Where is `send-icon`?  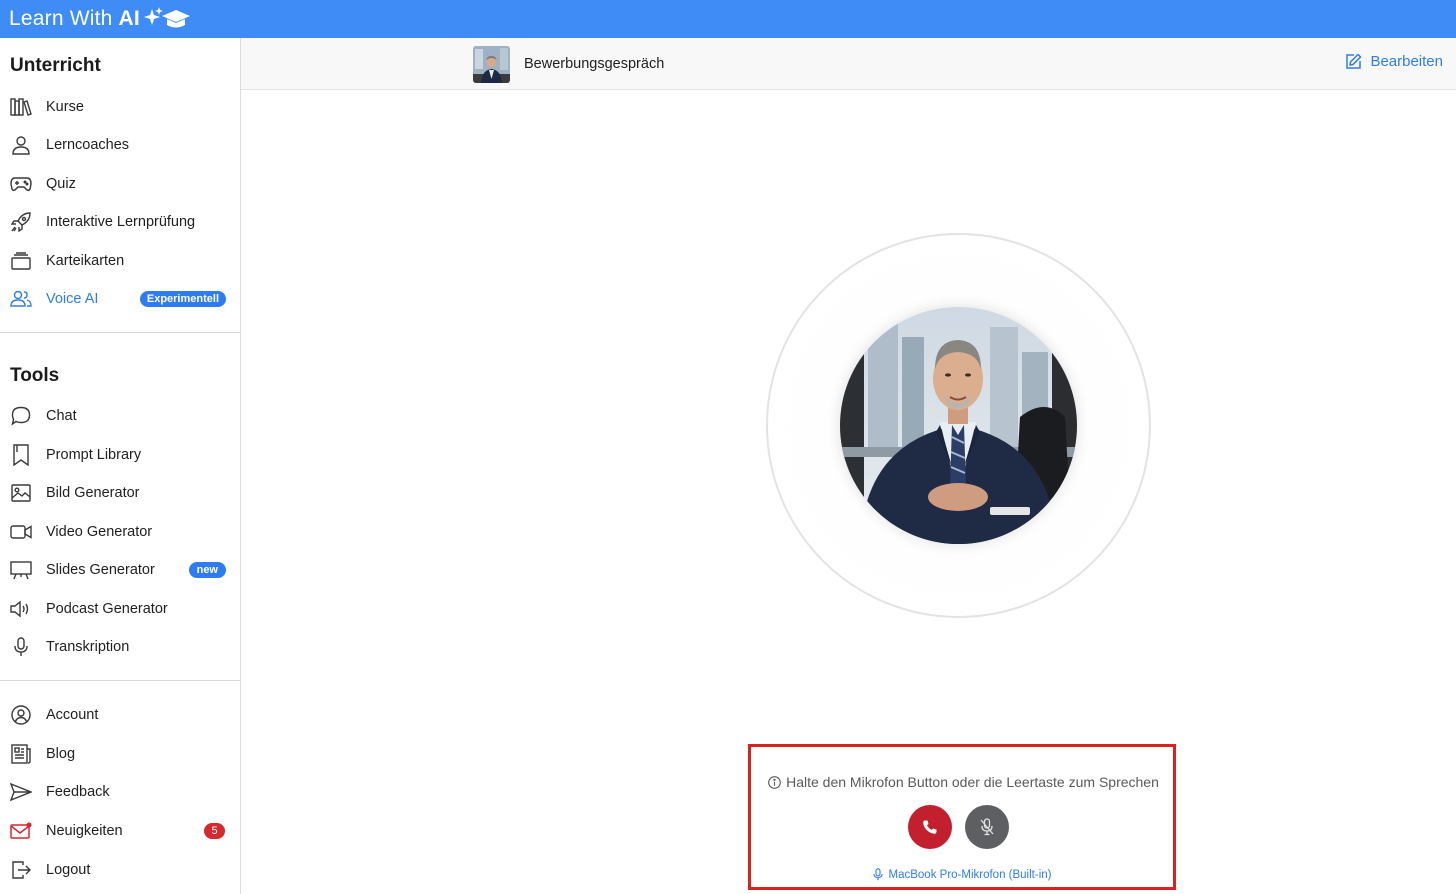
send-icon is located at coordinates (21, 792).